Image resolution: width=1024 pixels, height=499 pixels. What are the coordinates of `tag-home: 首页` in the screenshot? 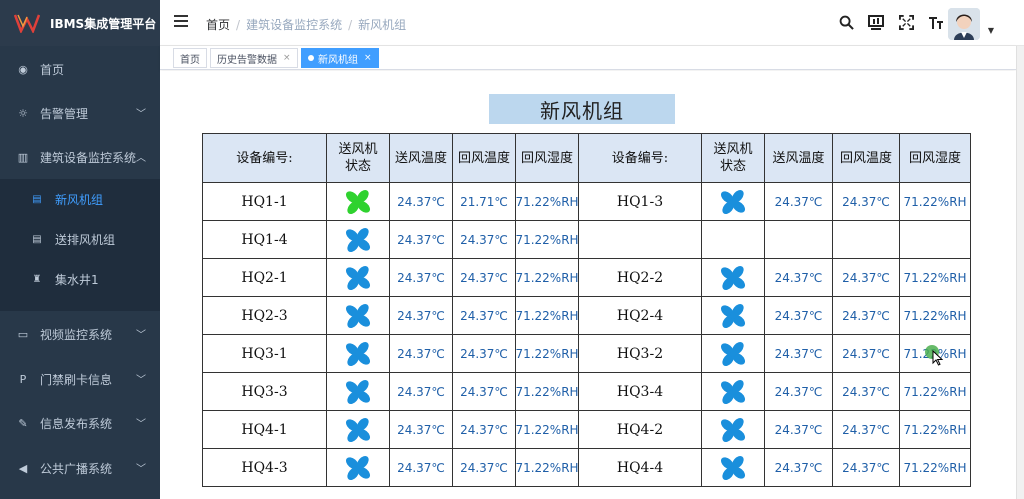 It's located at (190, 58).